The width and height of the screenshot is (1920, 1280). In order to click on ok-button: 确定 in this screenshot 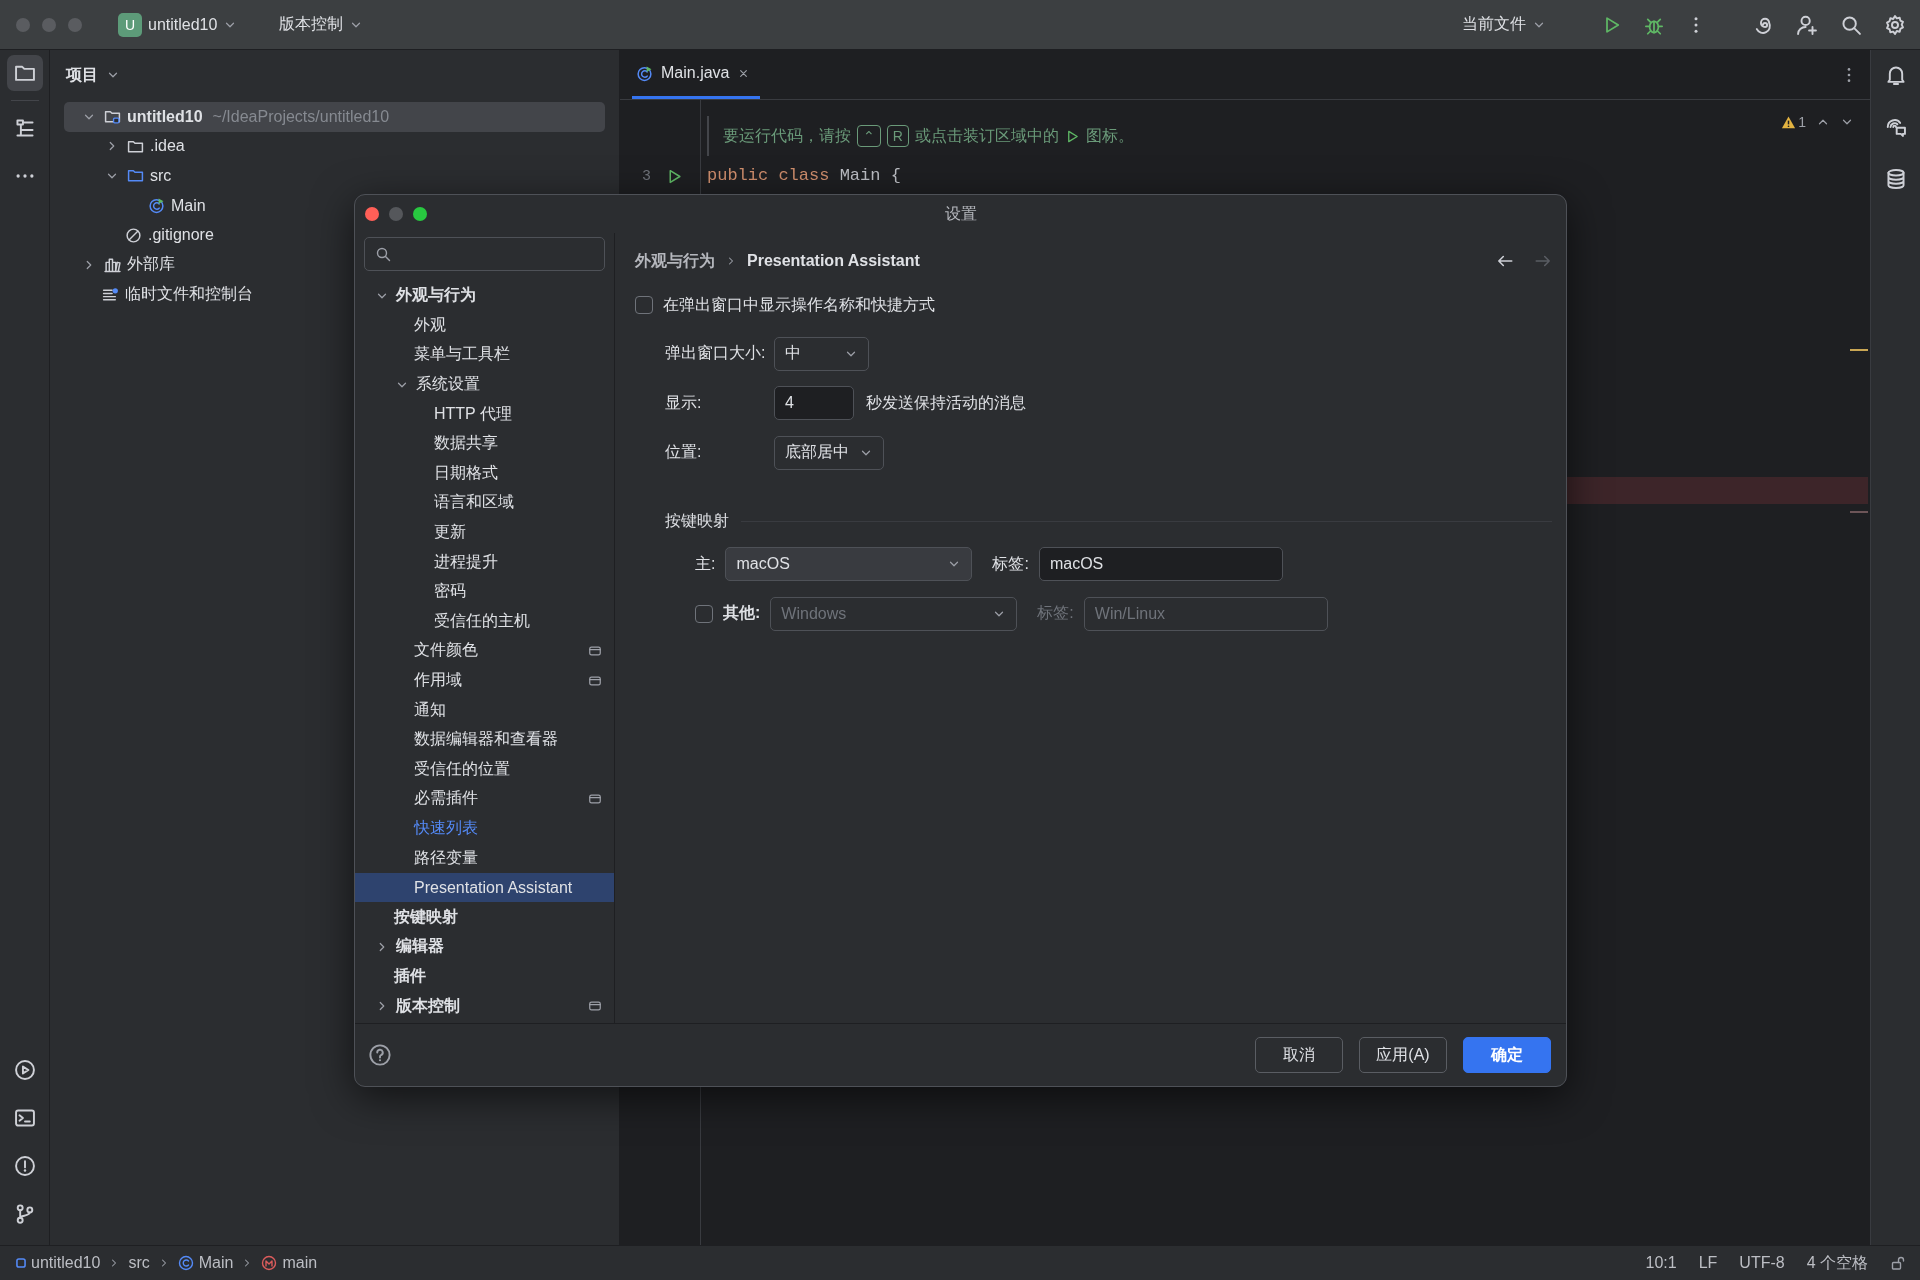, I will do `click(1507, 1055)`.